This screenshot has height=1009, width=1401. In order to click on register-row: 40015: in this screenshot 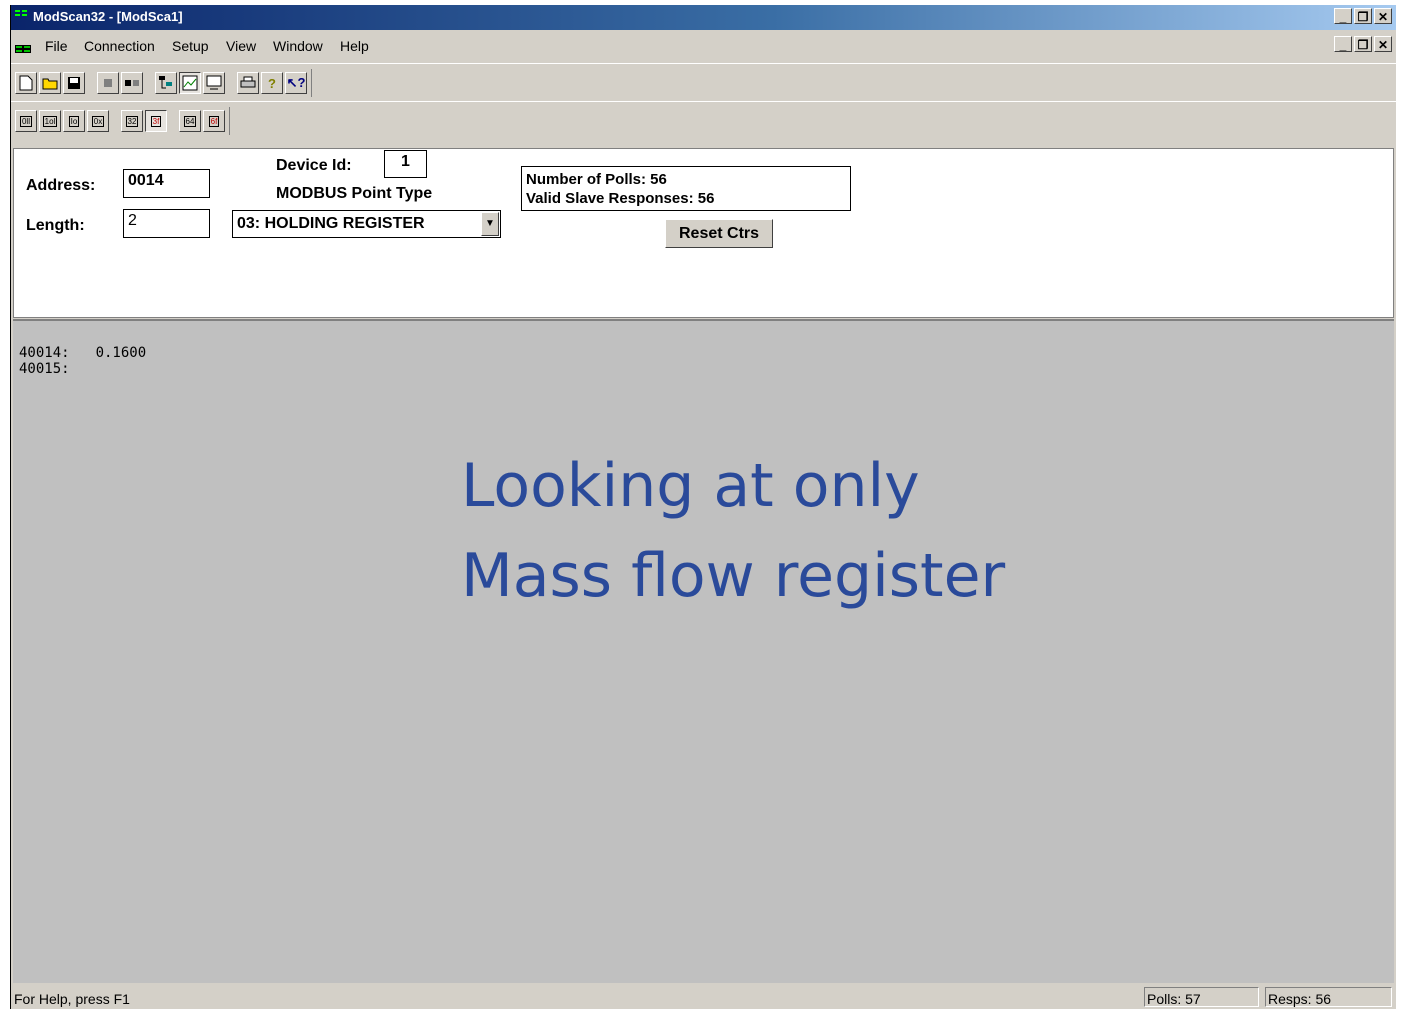, I will do `click(44, 369)`.